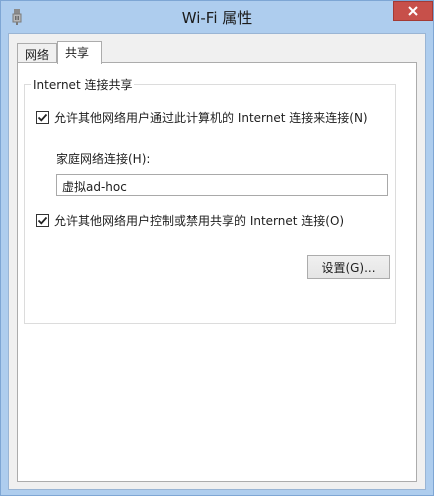  I want to click on allow-control-checkbox, so click(42, 220).